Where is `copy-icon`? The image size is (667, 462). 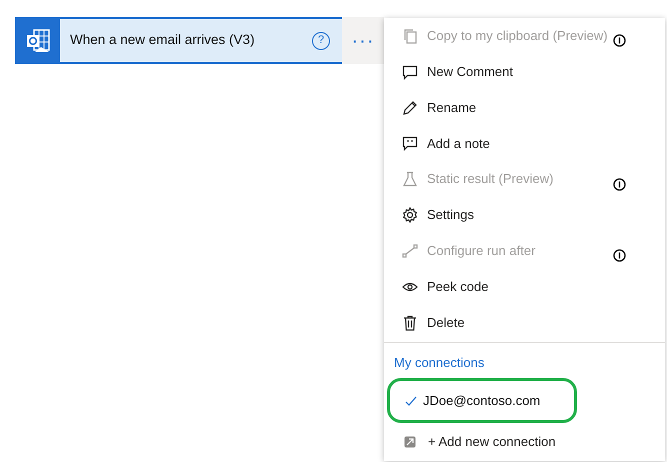
copy-icon is located at coordinates (410, 36).